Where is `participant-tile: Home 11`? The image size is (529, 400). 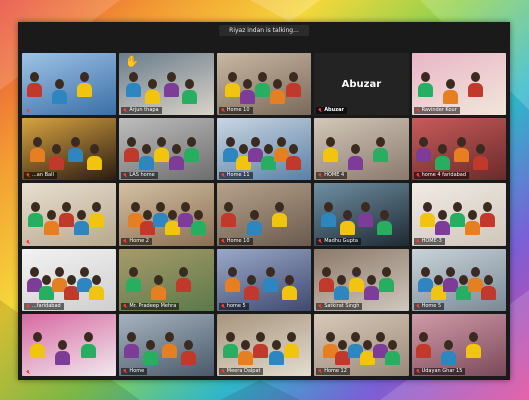 participant-tile: Home 11 is located at coordinates (264, 149).